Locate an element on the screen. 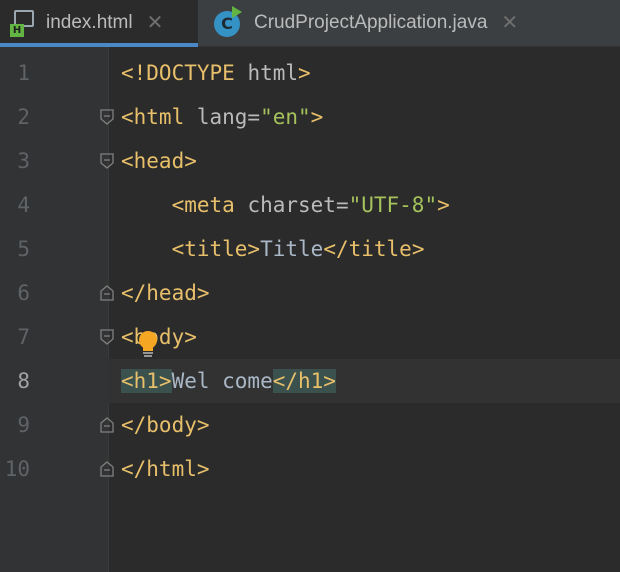 This screenshot has width=620, height=572. code-line: 1 <!DOCTYPE html> is located at coordinates (310, 73).